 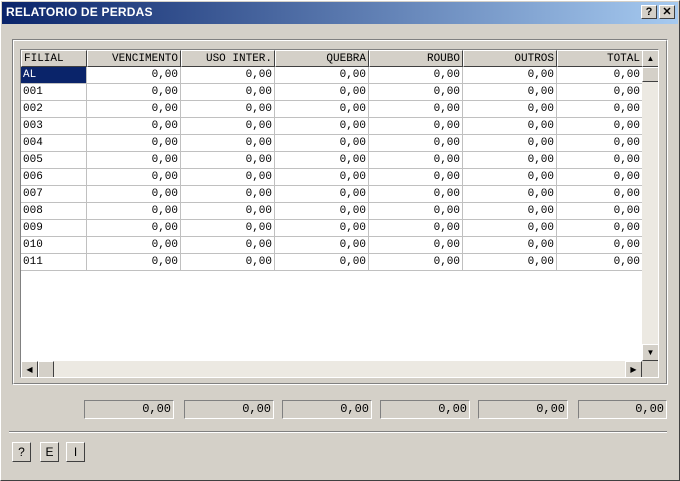 I want to click on table-row: 004 0,00 0,00 0,00 0,00 0,00 0,00, so click(x=331, y=143).